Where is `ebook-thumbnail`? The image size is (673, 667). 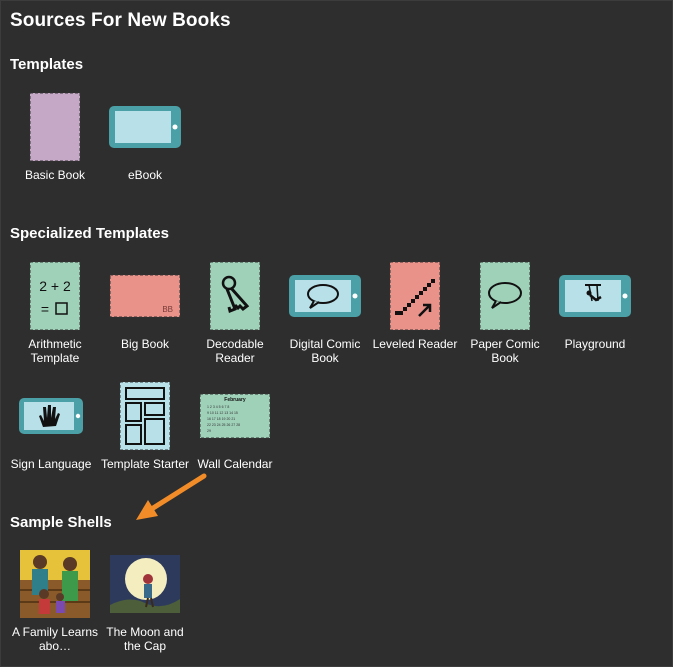
ebook-thumbnail is located at coordinates (145, 127).